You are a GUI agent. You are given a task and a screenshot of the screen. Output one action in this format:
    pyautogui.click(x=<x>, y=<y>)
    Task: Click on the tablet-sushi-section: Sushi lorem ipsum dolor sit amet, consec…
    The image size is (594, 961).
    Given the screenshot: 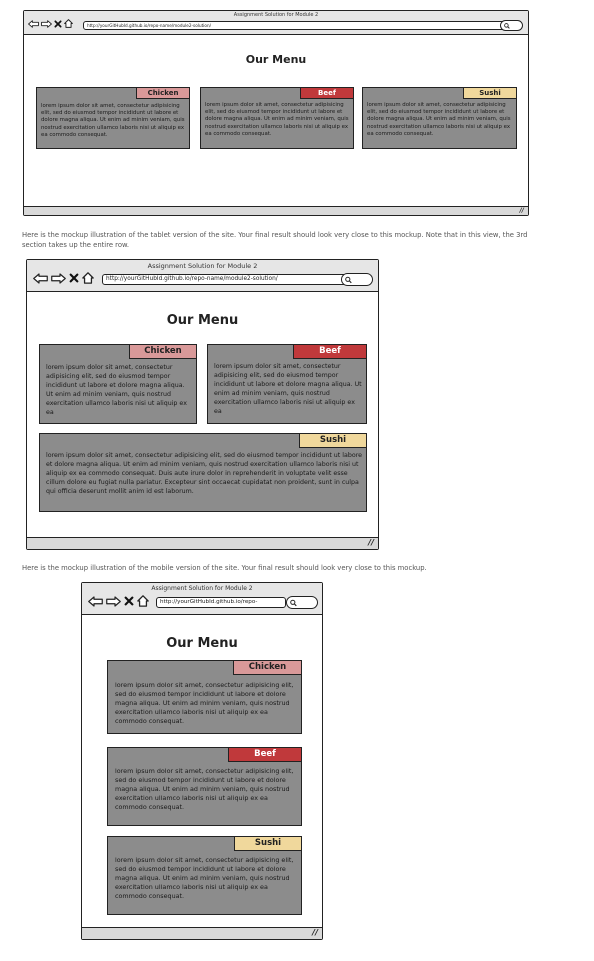 What is the action you would take?
    pyautogui.click(x=203, y=472)
    